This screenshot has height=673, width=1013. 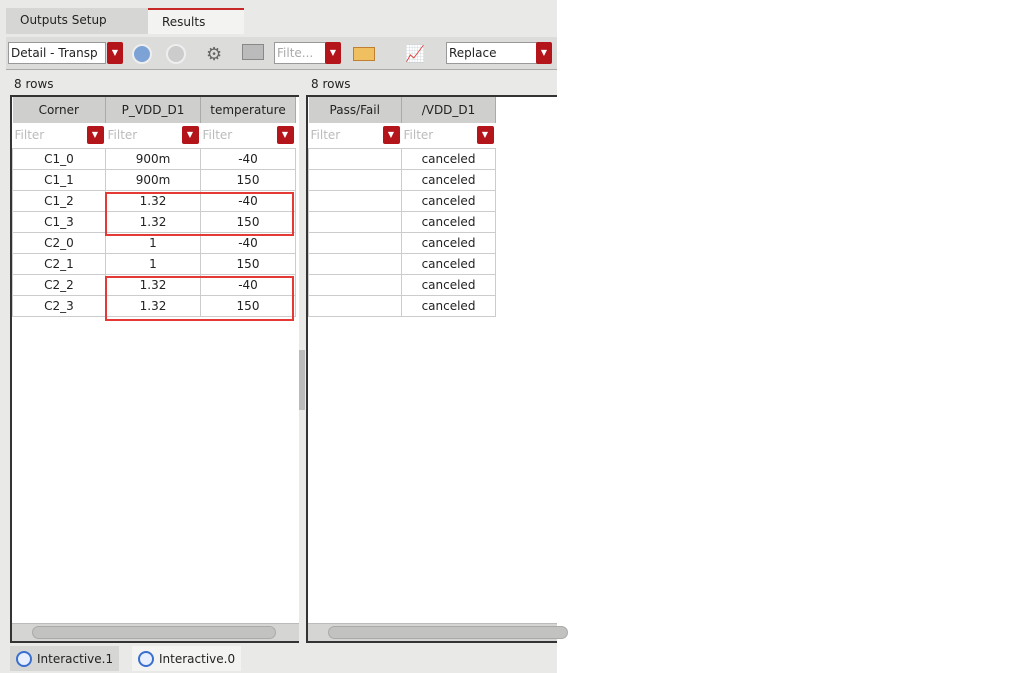 I want to click on table-cell: C2_2, so click(x=59, y=284).